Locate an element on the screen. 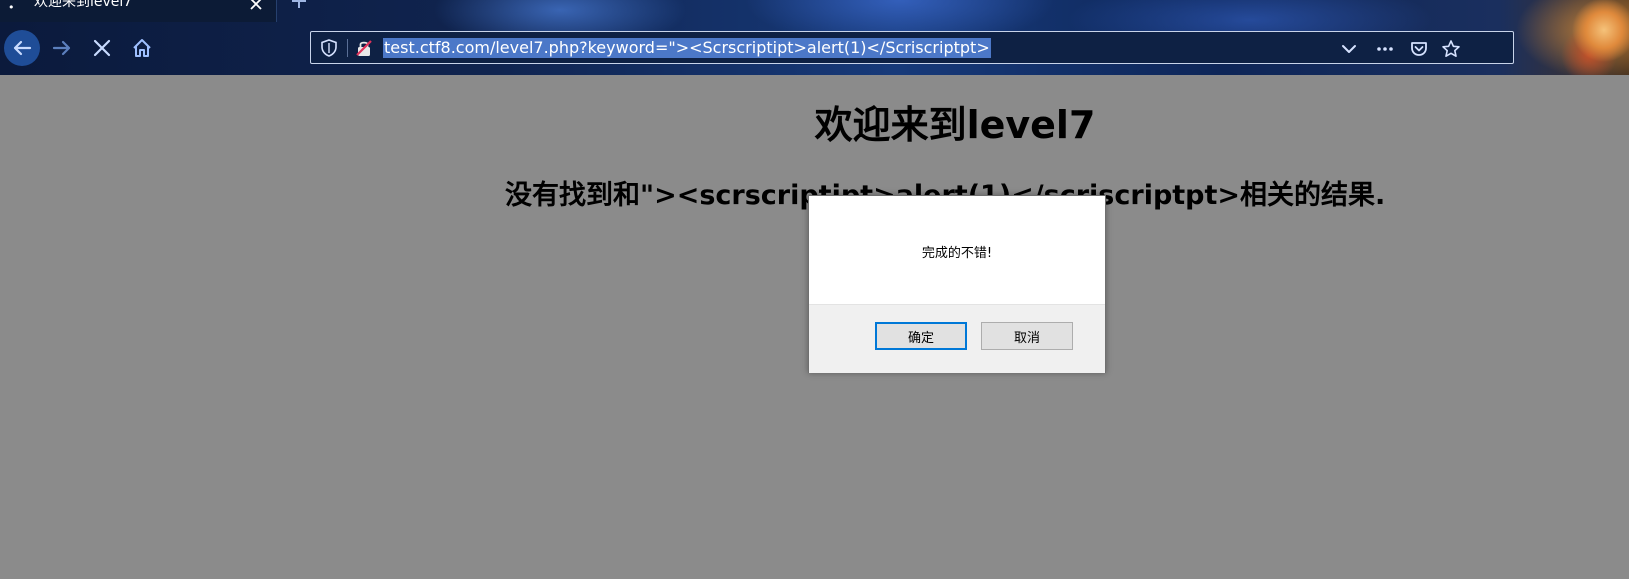 This screenshot has width=1629, height=579. bookmark-star-icon is located at coordinates (1451, 49).